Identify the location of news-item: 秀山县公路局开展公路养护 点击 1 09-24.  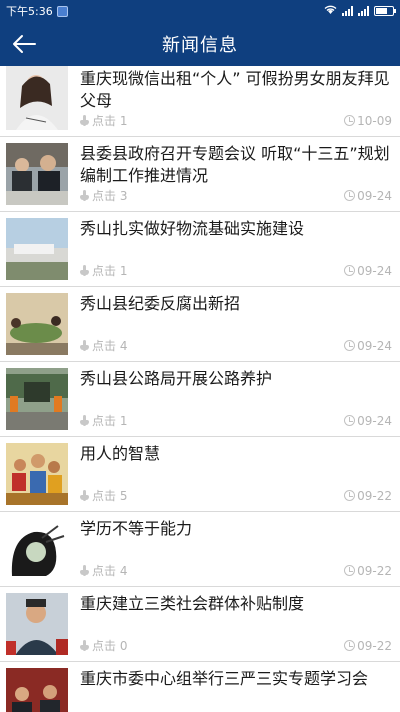
(200, 399).